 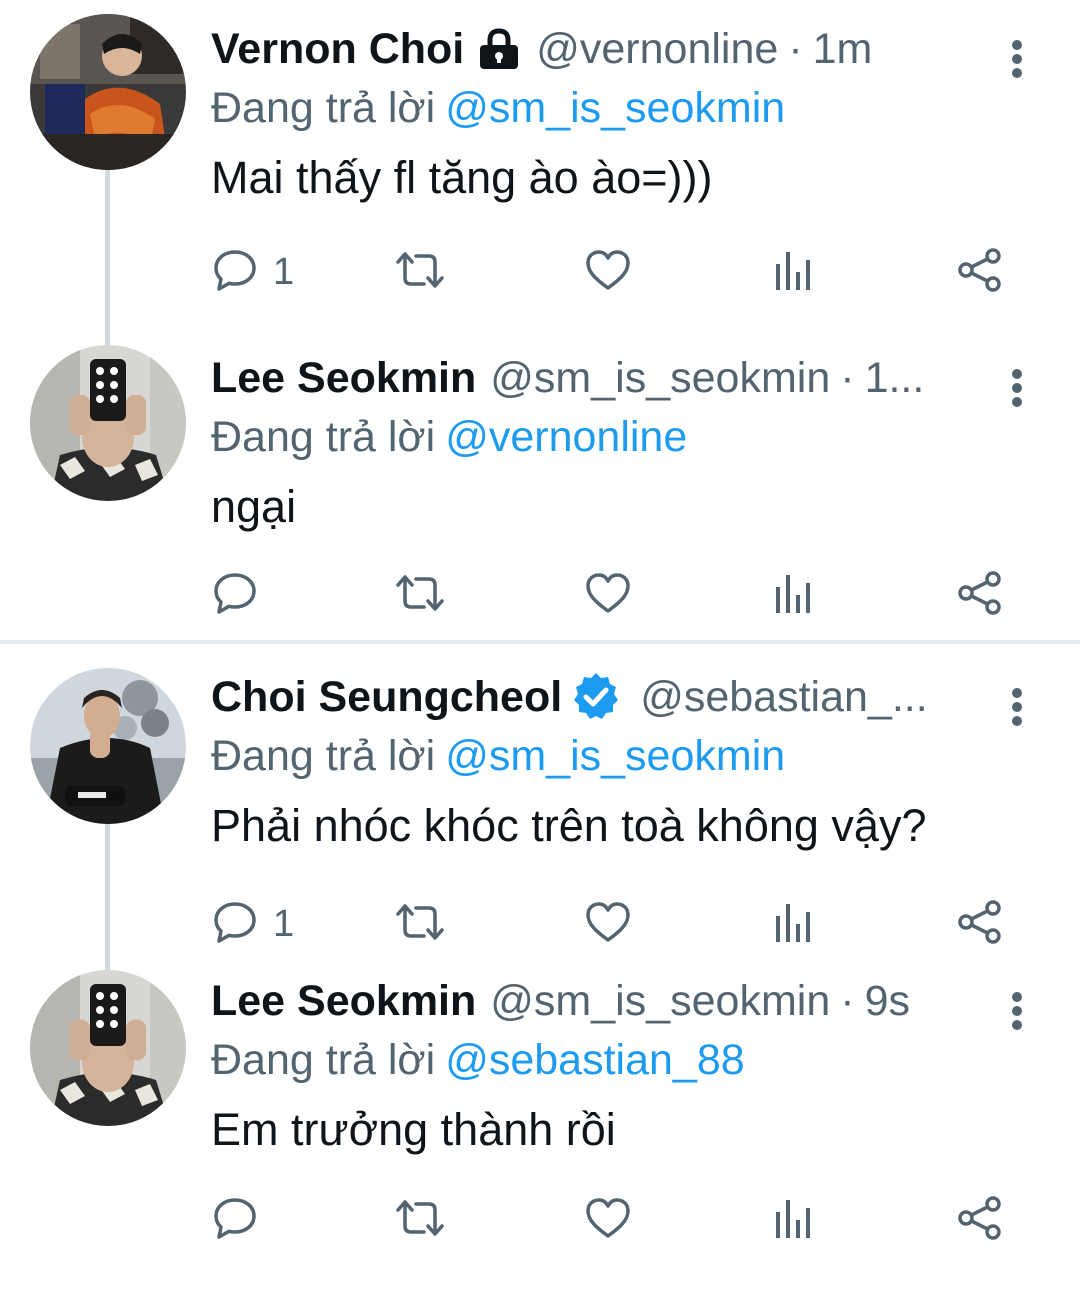 What do you see at coordinates (566, 437) in the screenshot?
I see `replying-to-link: @vernonline` at bounding box center [566, 437].